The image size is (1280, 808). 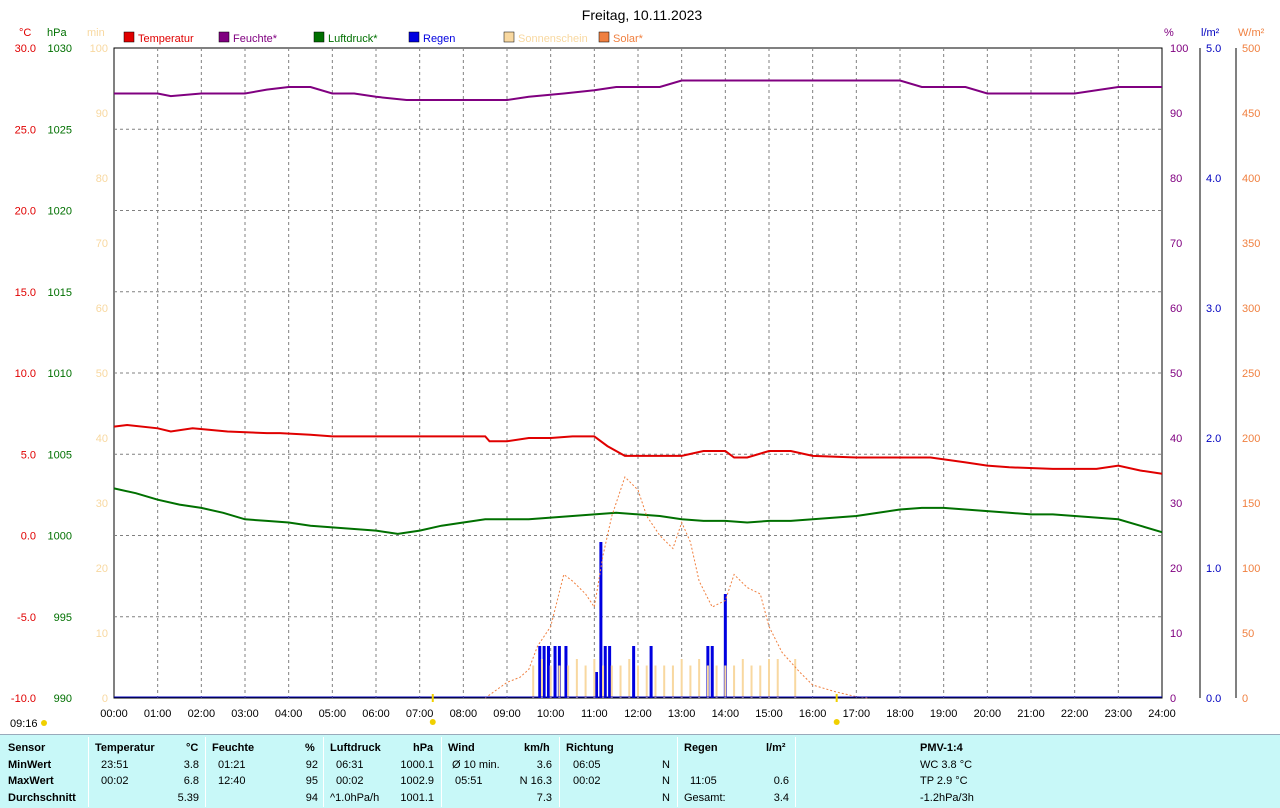 I want to click on header-hum: Feuchte, so click(x=233, y=748).